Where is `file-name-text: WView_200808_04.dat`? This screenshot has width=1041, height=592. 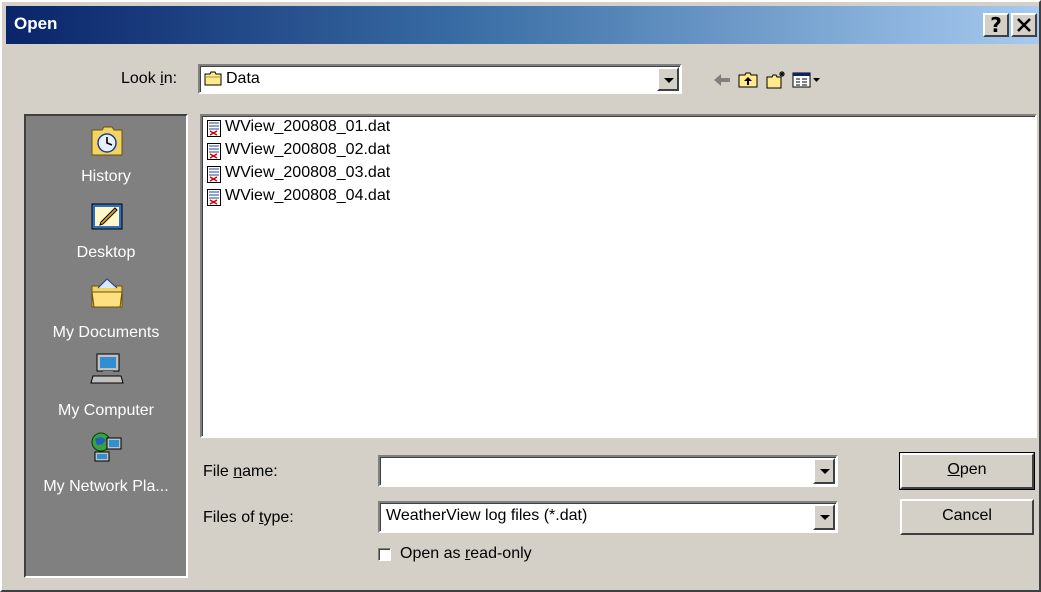 file-name-text: WView_200808_04.dat is located at coordinates (308, 195).